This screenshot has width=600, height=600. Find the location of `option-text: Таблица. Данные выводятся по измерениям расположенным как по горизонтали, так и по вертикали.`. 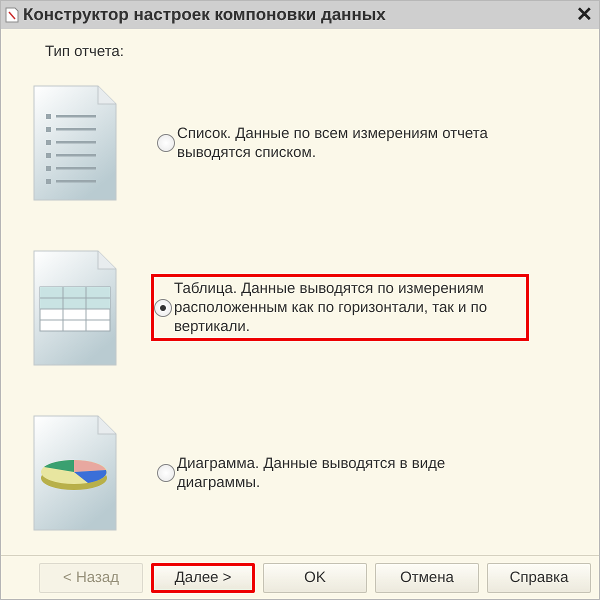

option-text: Таблица. Данные выводятся по измерениям расположенным как по горизонтали, так и по вертикали. is located at coordinates (349, 307).